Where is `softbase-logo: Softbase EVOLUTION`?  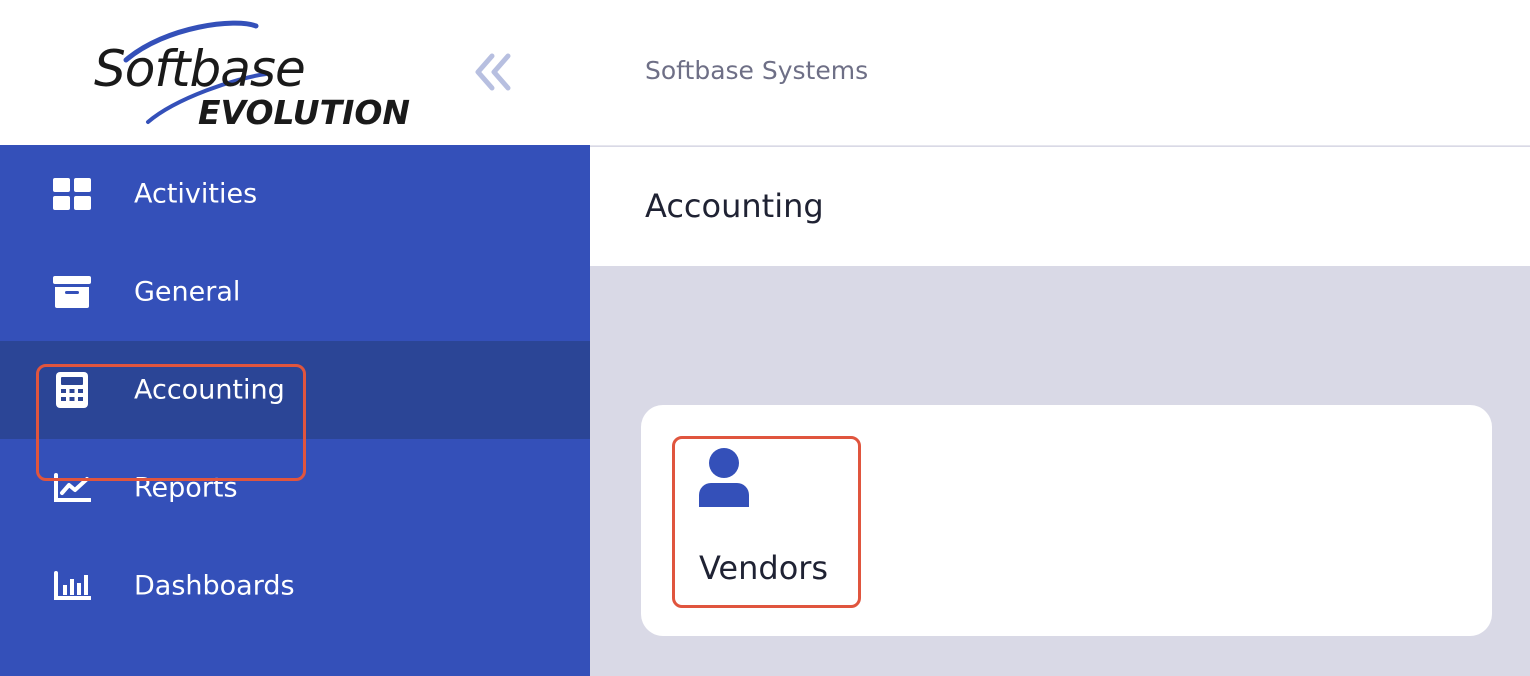
softbase-logo: Softbase EVOLUTION is located at coordinates (256, 77).